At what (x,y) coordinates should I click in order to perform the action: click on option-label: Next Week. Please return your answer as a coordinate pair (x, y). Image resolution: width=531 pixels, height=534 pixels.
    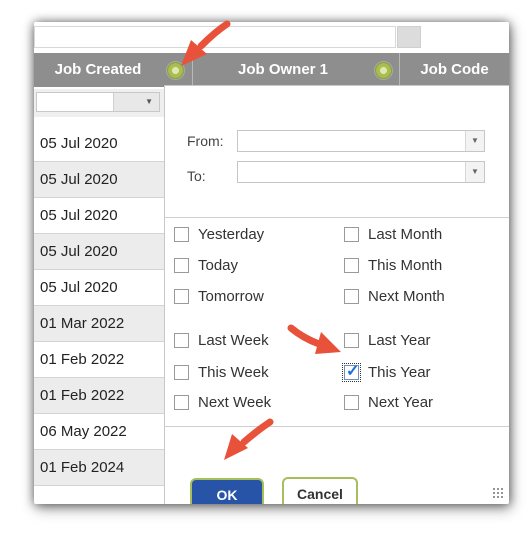
    Looking at the image, I should click on (235, 402).